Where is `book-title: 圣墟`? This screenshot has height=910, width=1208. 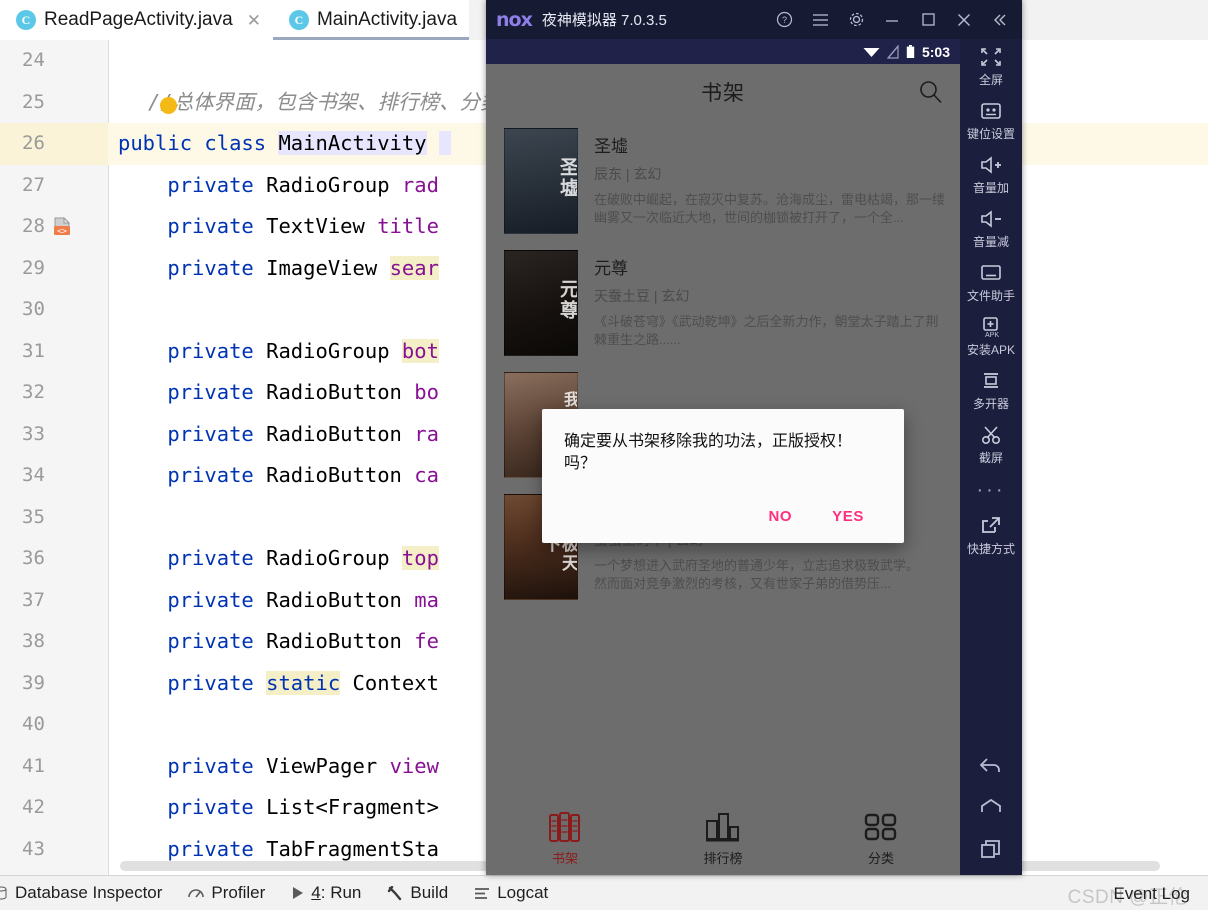 book-title: 圣墟 is located at coordinates (611, 146).